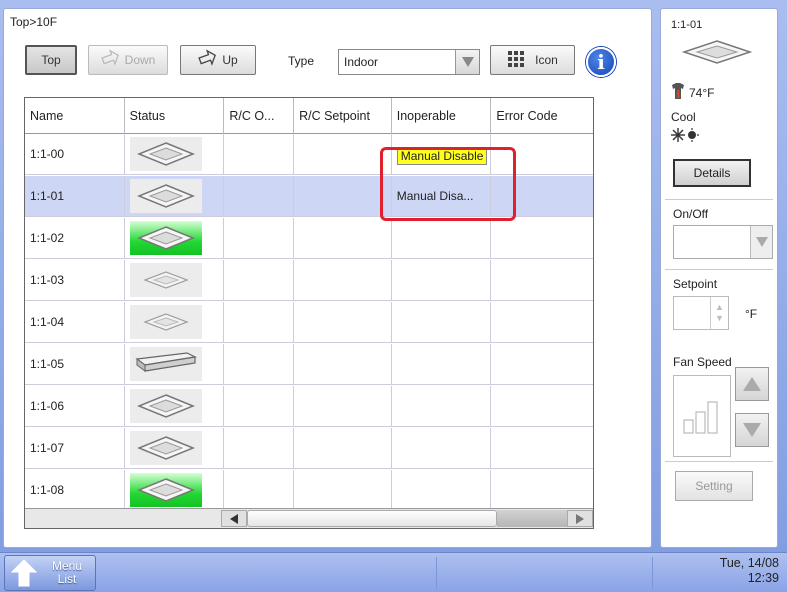 Image resolution: width=787 pixels, height=592 pixels. What do you see at coordinates (24, 573) in the screenshot?
I see `arrow-up-icon` at bounding box center [24, 573].